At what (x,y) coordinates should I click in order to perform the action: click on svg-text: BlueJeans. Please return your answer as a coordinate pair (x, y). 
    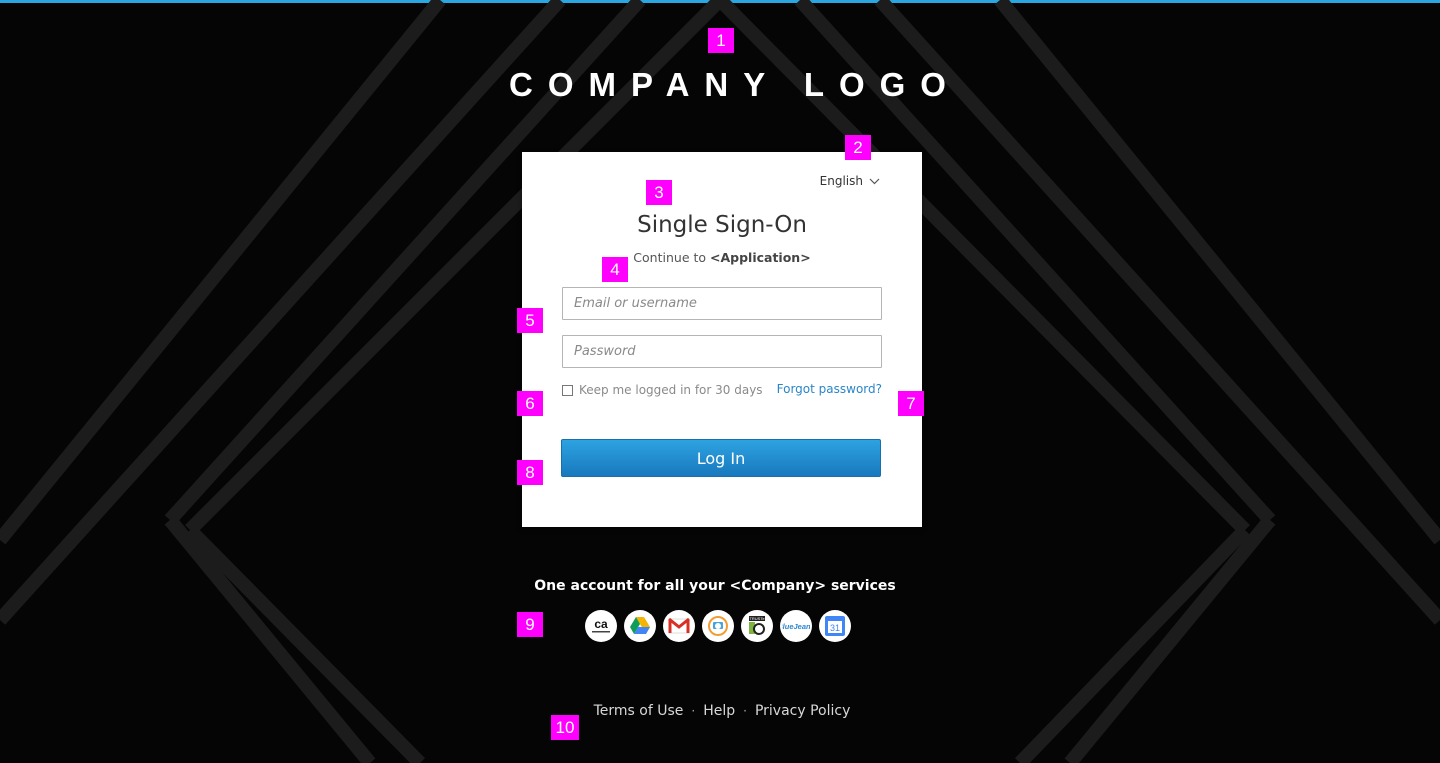
    Looking at the image, I should click on (796, 626).